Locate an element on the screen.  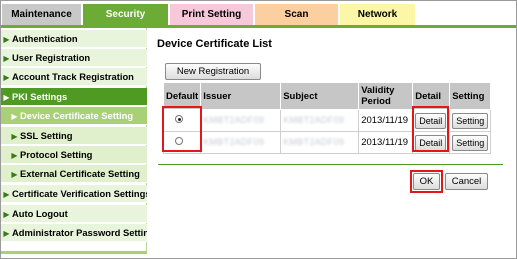
sidebar-bottom-bar is located at coordinates (74, 252).